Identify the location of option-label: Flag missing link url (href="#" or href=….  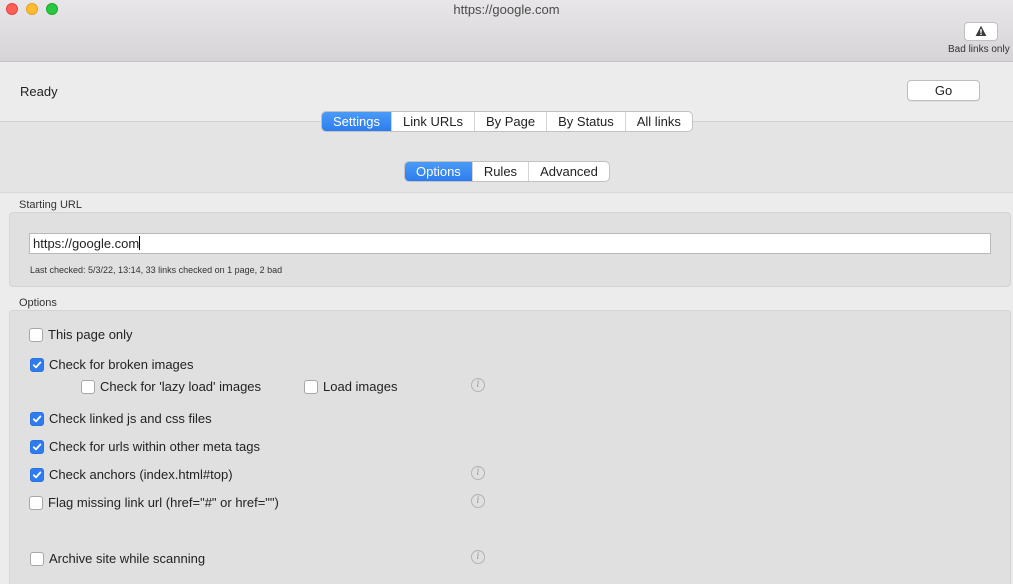
(163, 502).